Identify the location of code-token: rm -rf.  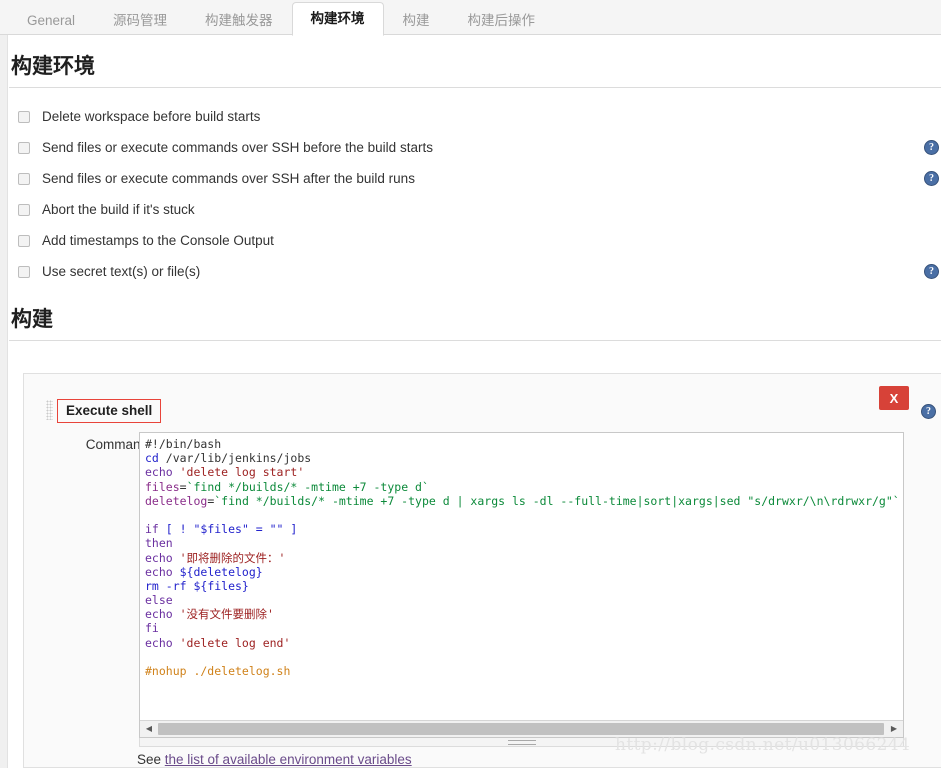
(169, 585).